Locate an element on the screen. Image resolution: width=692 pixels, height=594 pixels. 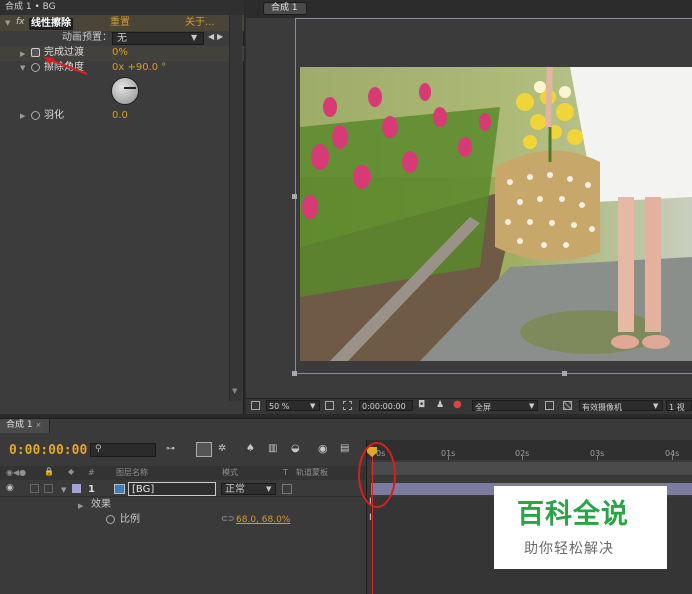
layer-search-input: ⚲ is located at coordinates (123, 450).